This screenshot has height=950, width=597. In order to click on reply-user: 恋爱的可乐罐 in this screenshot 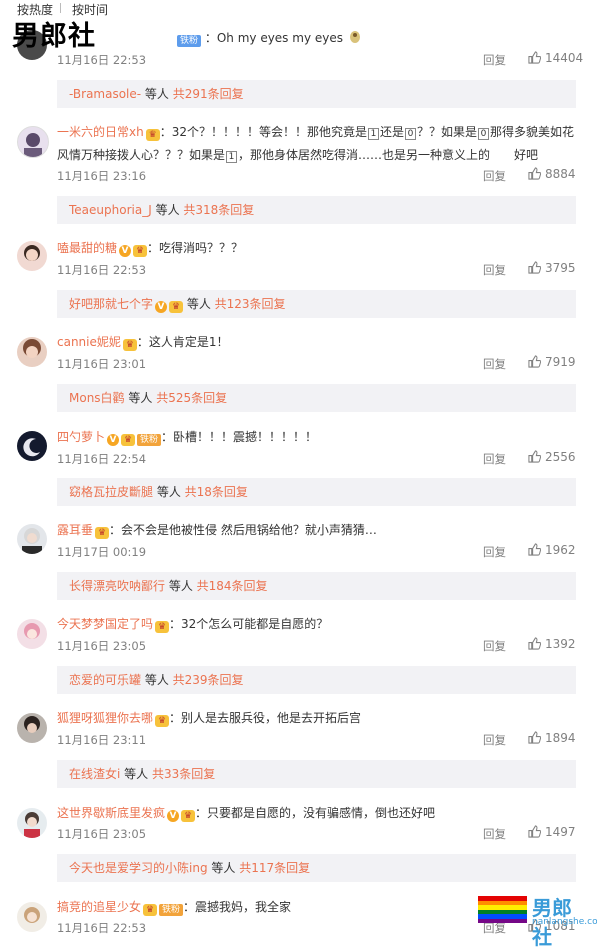, I will do `click(105, 680)`.